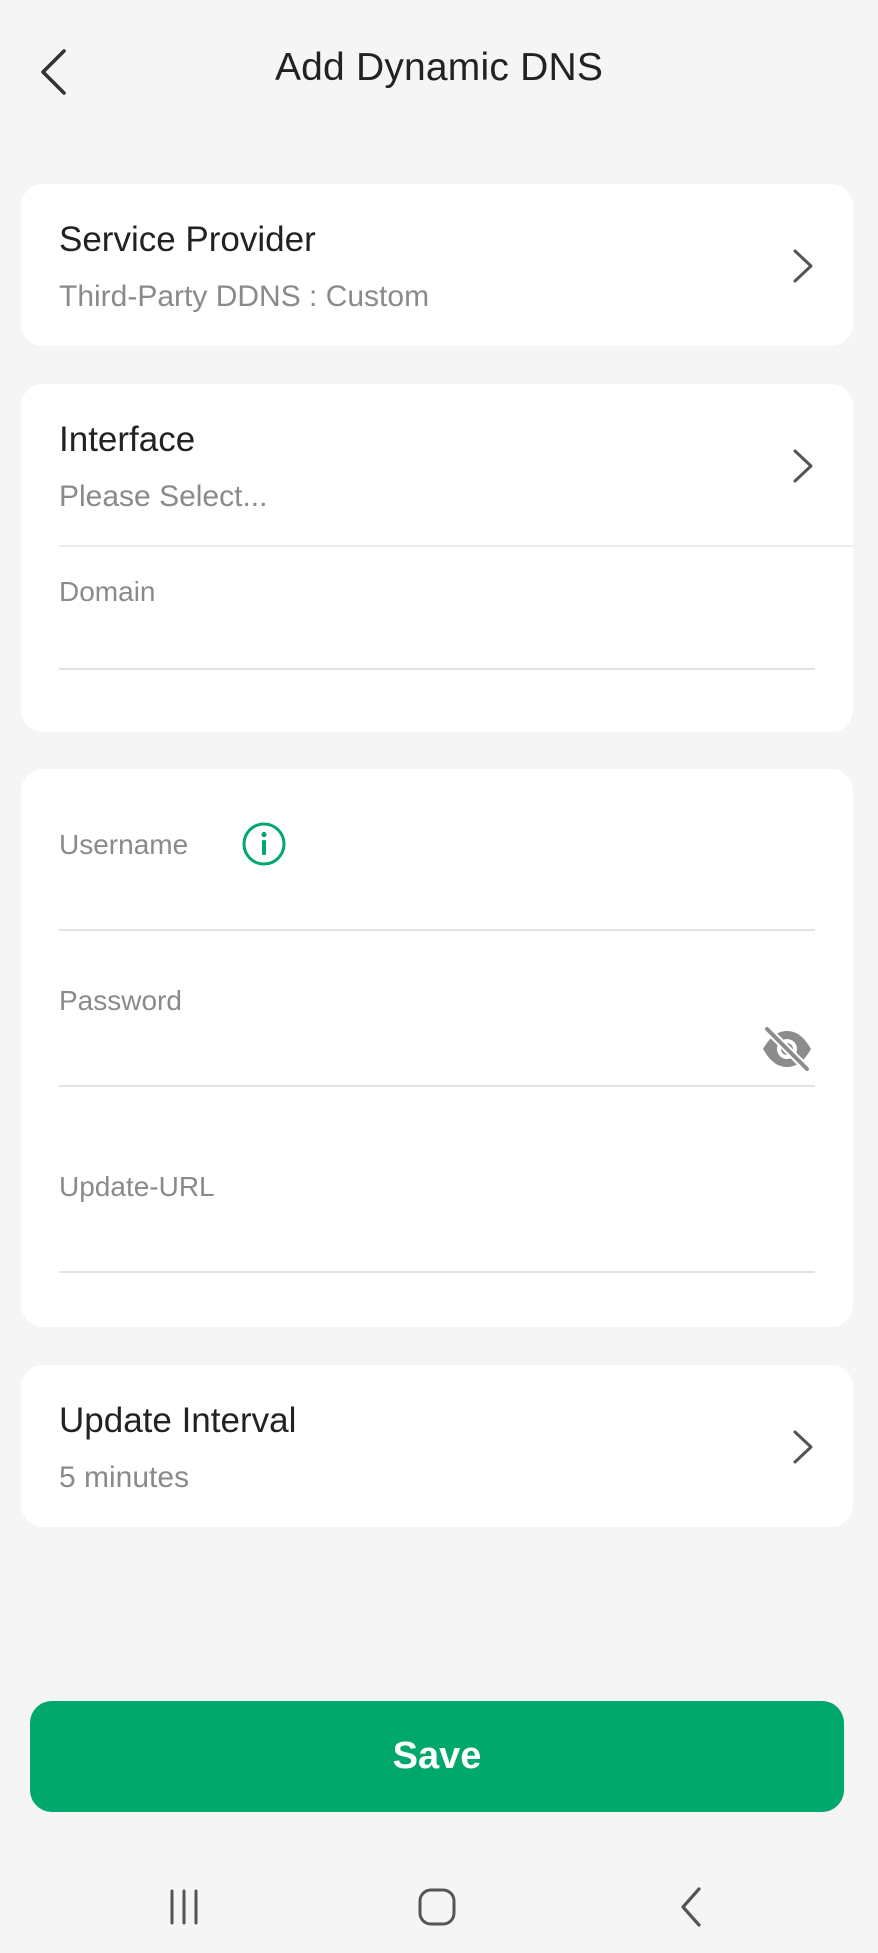 The image size is (878, 1953). Describe the element at coordinates (244, 296) in the screenshot. I see `service-provider-value: Third-Party DDNS : Custom` at that location.